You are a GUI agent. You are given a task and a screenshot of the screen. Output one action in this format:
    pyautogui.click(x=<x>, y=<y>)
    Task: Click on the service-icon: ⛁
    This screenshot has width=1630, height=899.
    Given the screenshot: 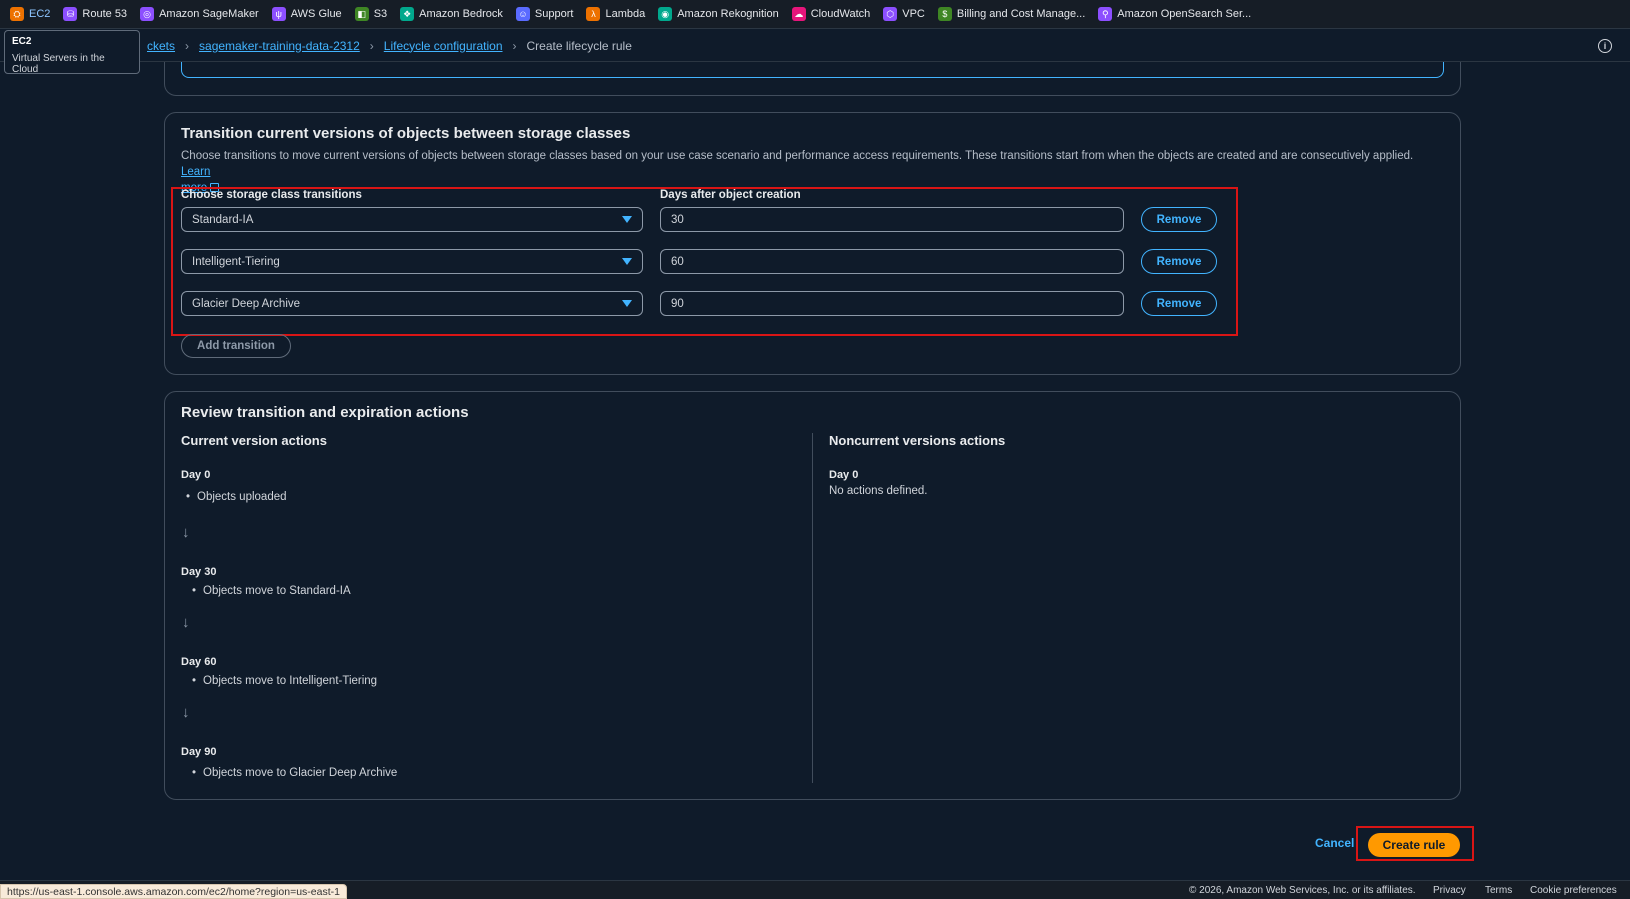 What is the action you would take?
    pyautogui.click(x=70, y=14)
    